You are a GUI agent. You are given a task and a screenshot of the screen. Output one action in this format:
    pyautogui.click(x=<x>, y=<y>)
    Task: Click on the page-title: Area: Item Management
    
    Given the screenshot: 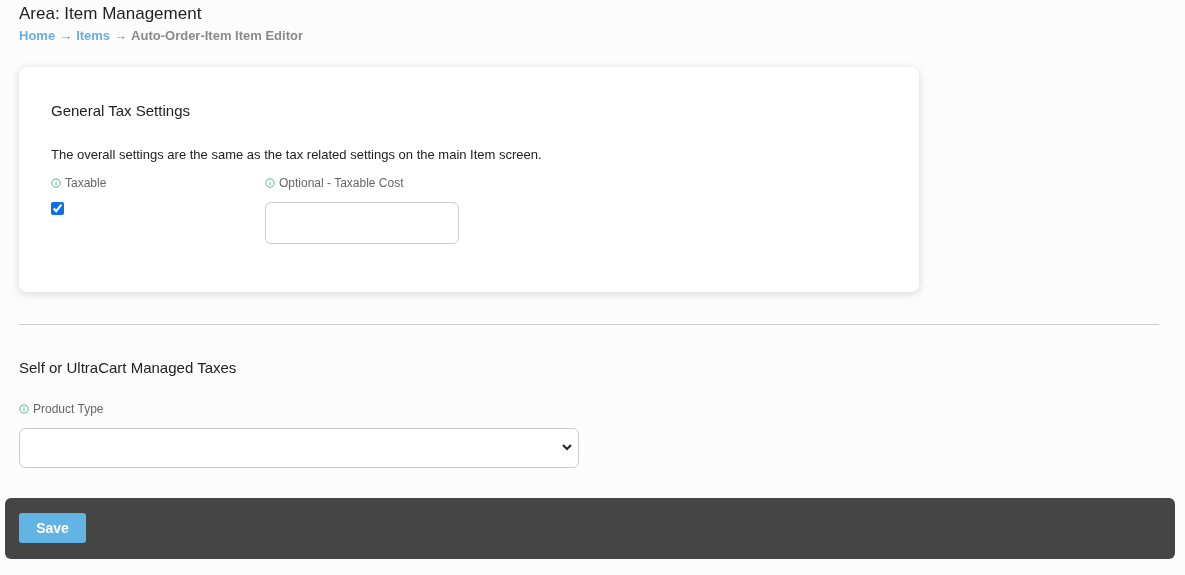 What is the action you would take?
    pyautogui.click(x=111, y=14)
    